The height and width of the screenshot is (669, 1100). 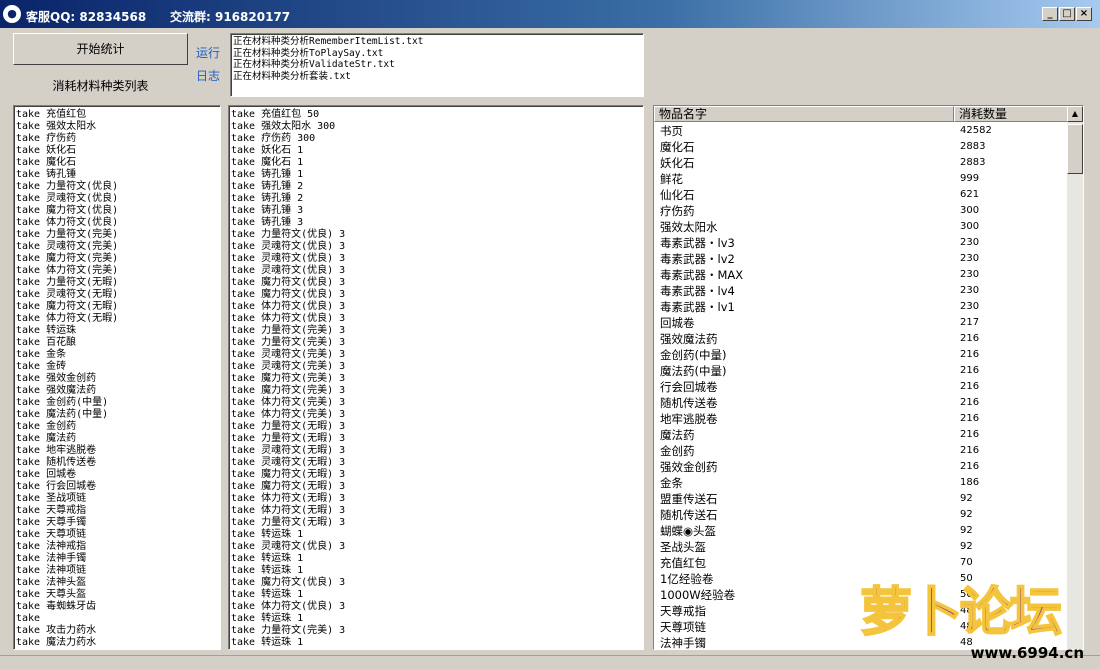 What do you see at coordinates (288, 510) in the screenshot?
I see `quantity-list-line: take 体力符文(无暇) 3` at bounding box center [288, 510].